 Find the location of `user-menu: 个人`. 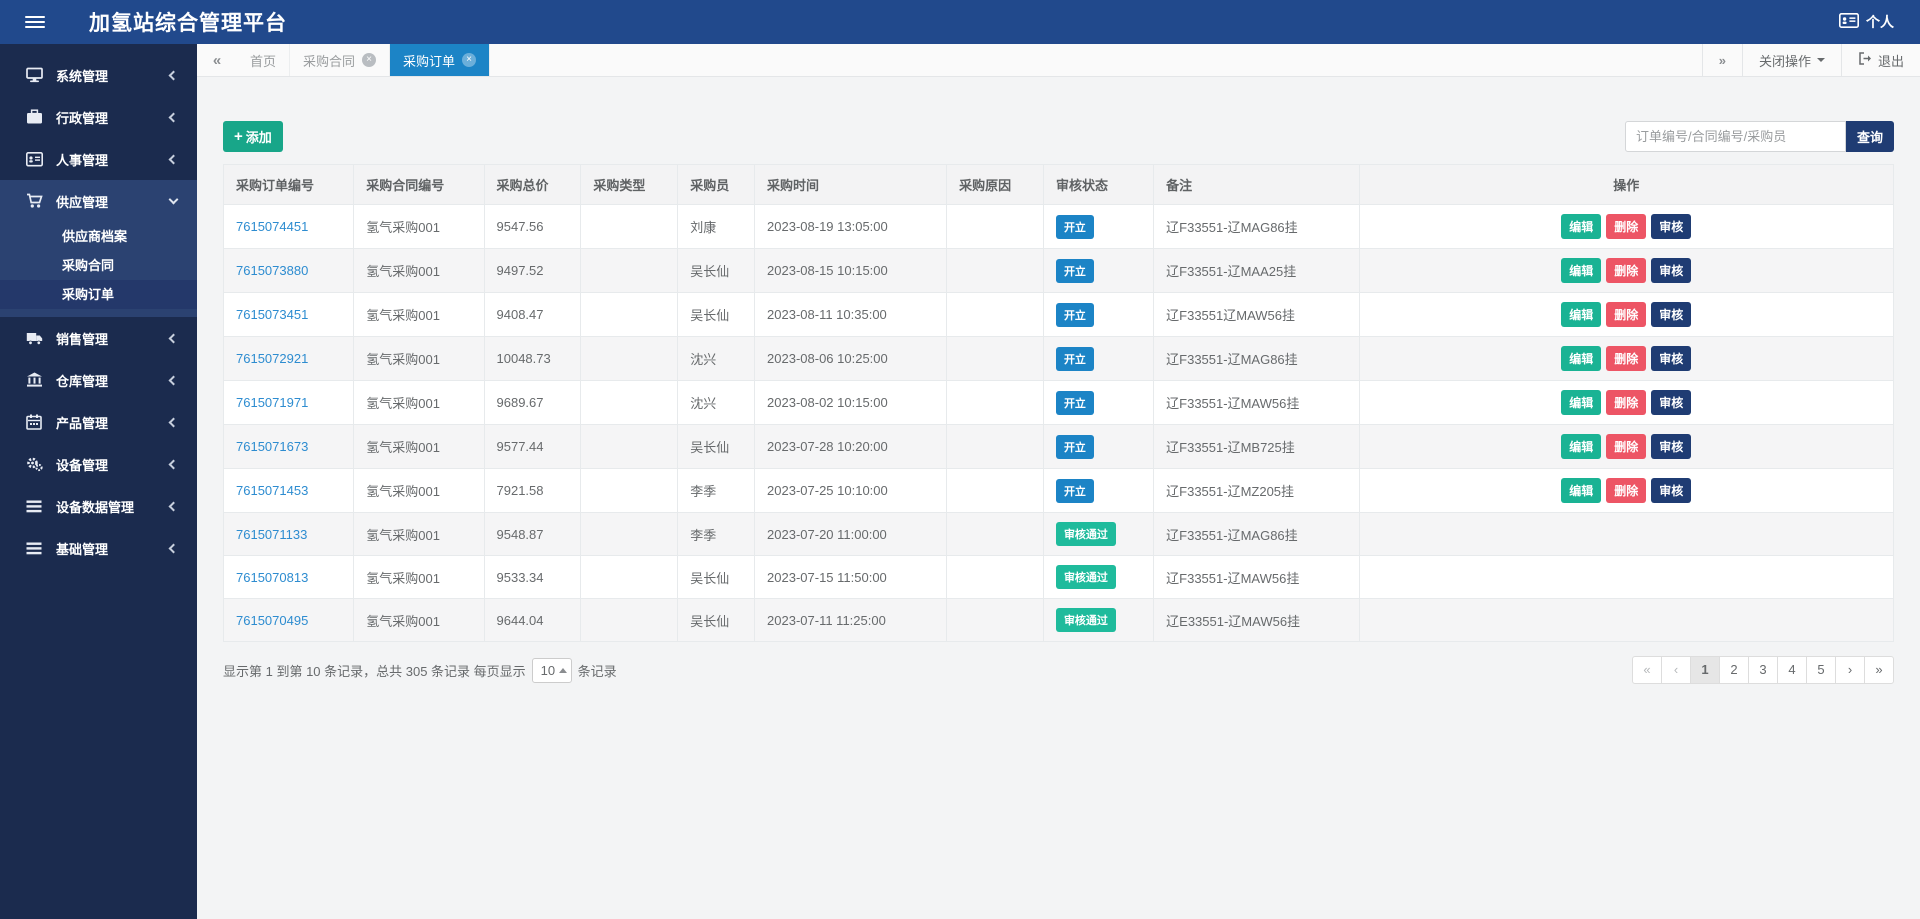

user-menu: 个人 is located at coordinates (1866, 22).